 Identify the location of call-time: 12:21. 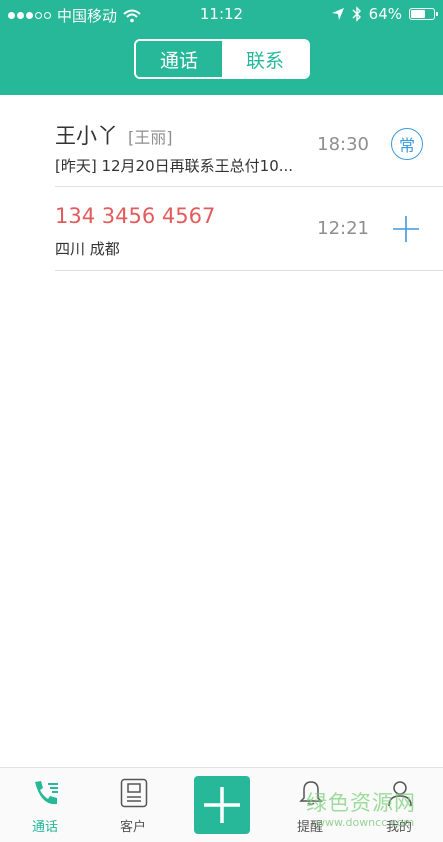
(343, 228).